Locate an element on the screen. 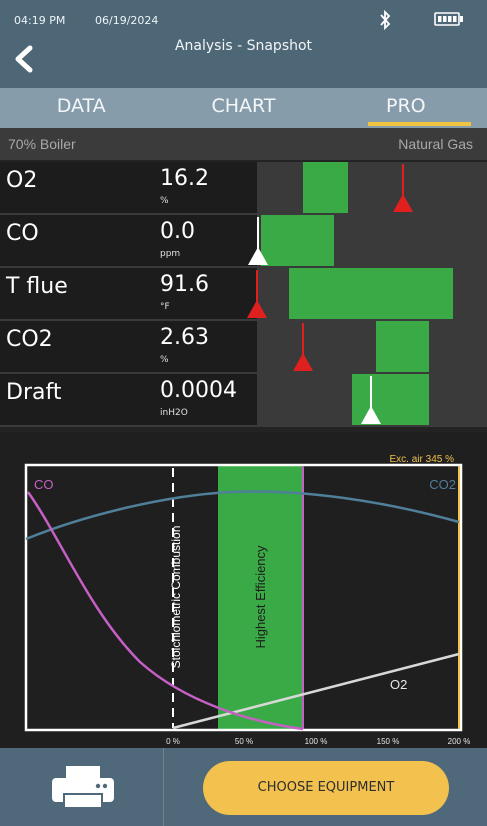 This screenshot has height=826, width=487. page-title: Analysis - Snapshot is located at coordinates (243, 46).